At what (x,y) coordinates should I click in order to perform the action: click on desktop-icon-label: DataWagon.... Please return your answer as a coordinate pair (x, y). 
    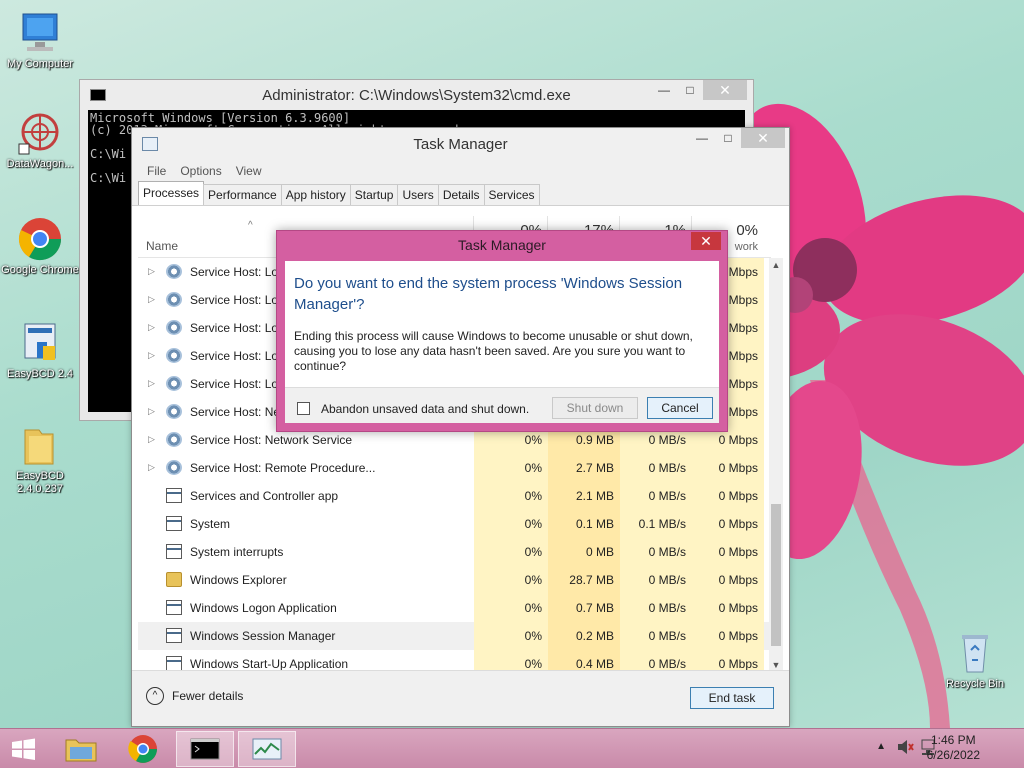
    Looking at the image, I should click on (40, 164).